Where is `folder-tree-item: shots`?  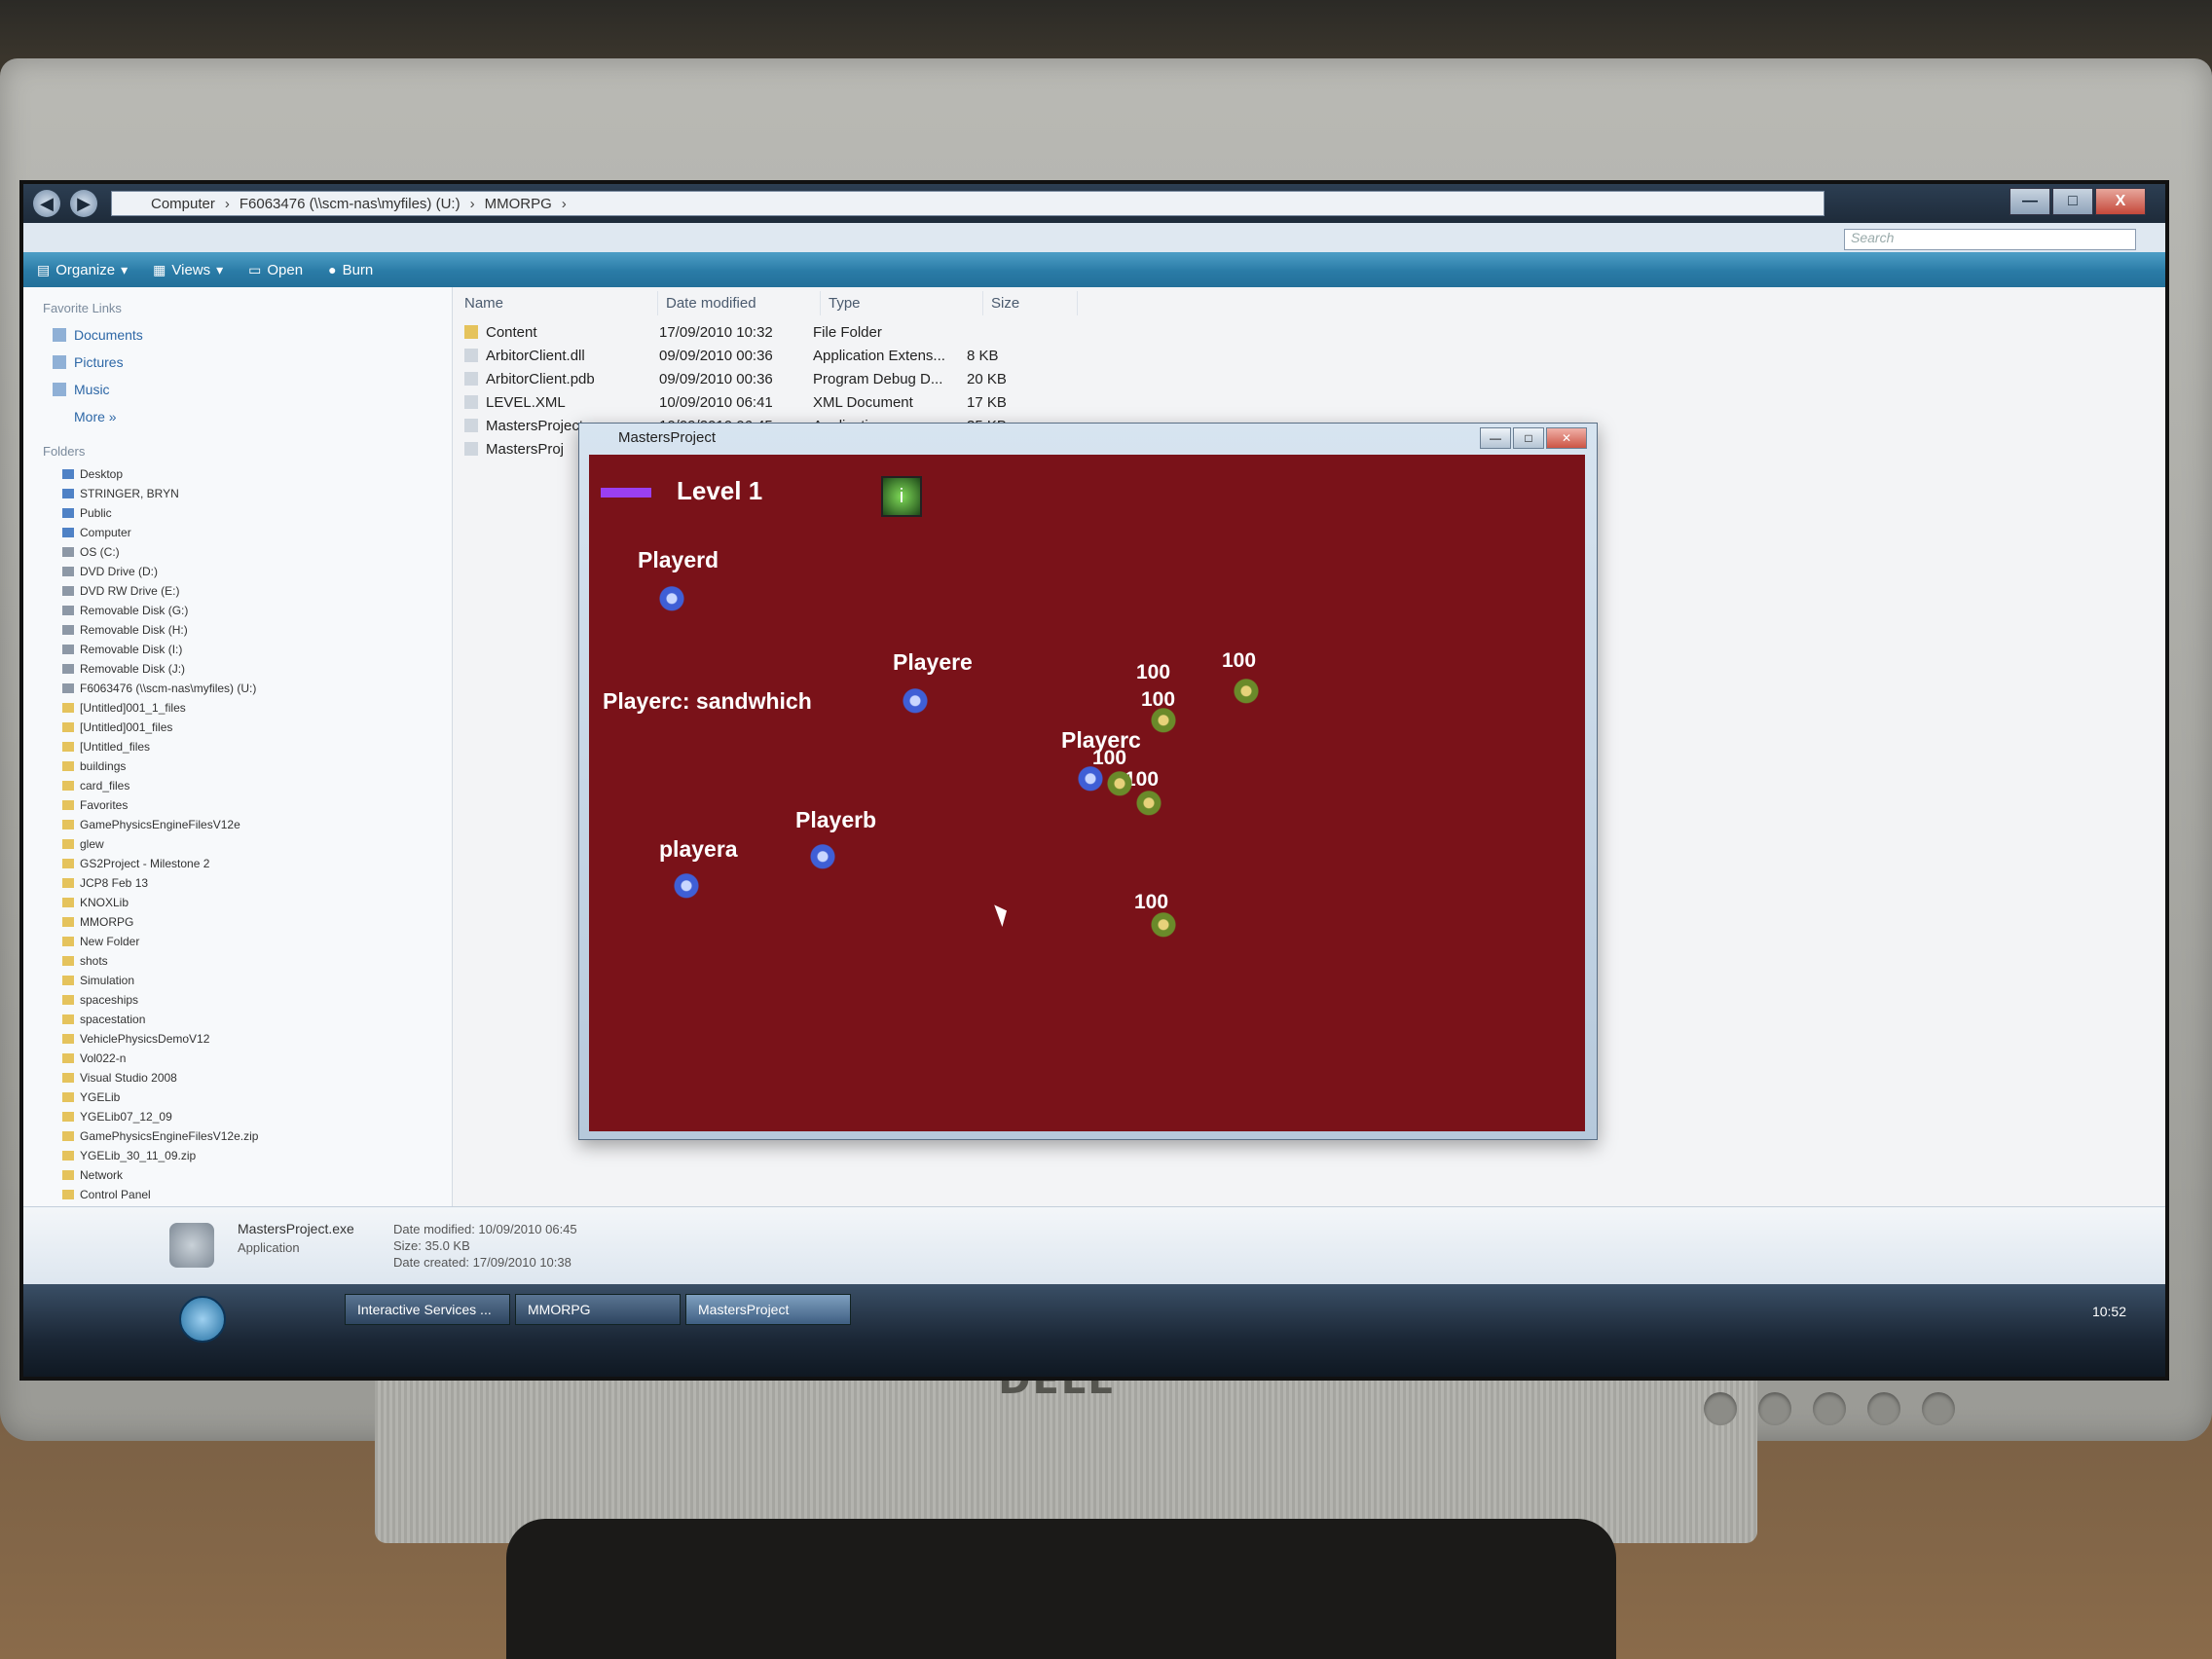 folder-tree-item: shots is located at coordinates (257, 961).